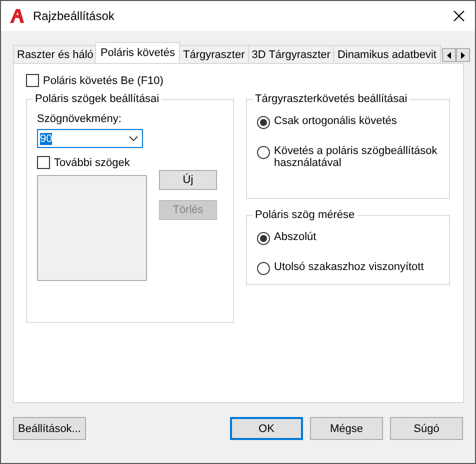 The width and height of the screenshot is (476, 464). What do you see at coordinates (74, 16) in the screenshot?
I see `window-title: Rajzbeállítások` at bounding box center [74, 16].